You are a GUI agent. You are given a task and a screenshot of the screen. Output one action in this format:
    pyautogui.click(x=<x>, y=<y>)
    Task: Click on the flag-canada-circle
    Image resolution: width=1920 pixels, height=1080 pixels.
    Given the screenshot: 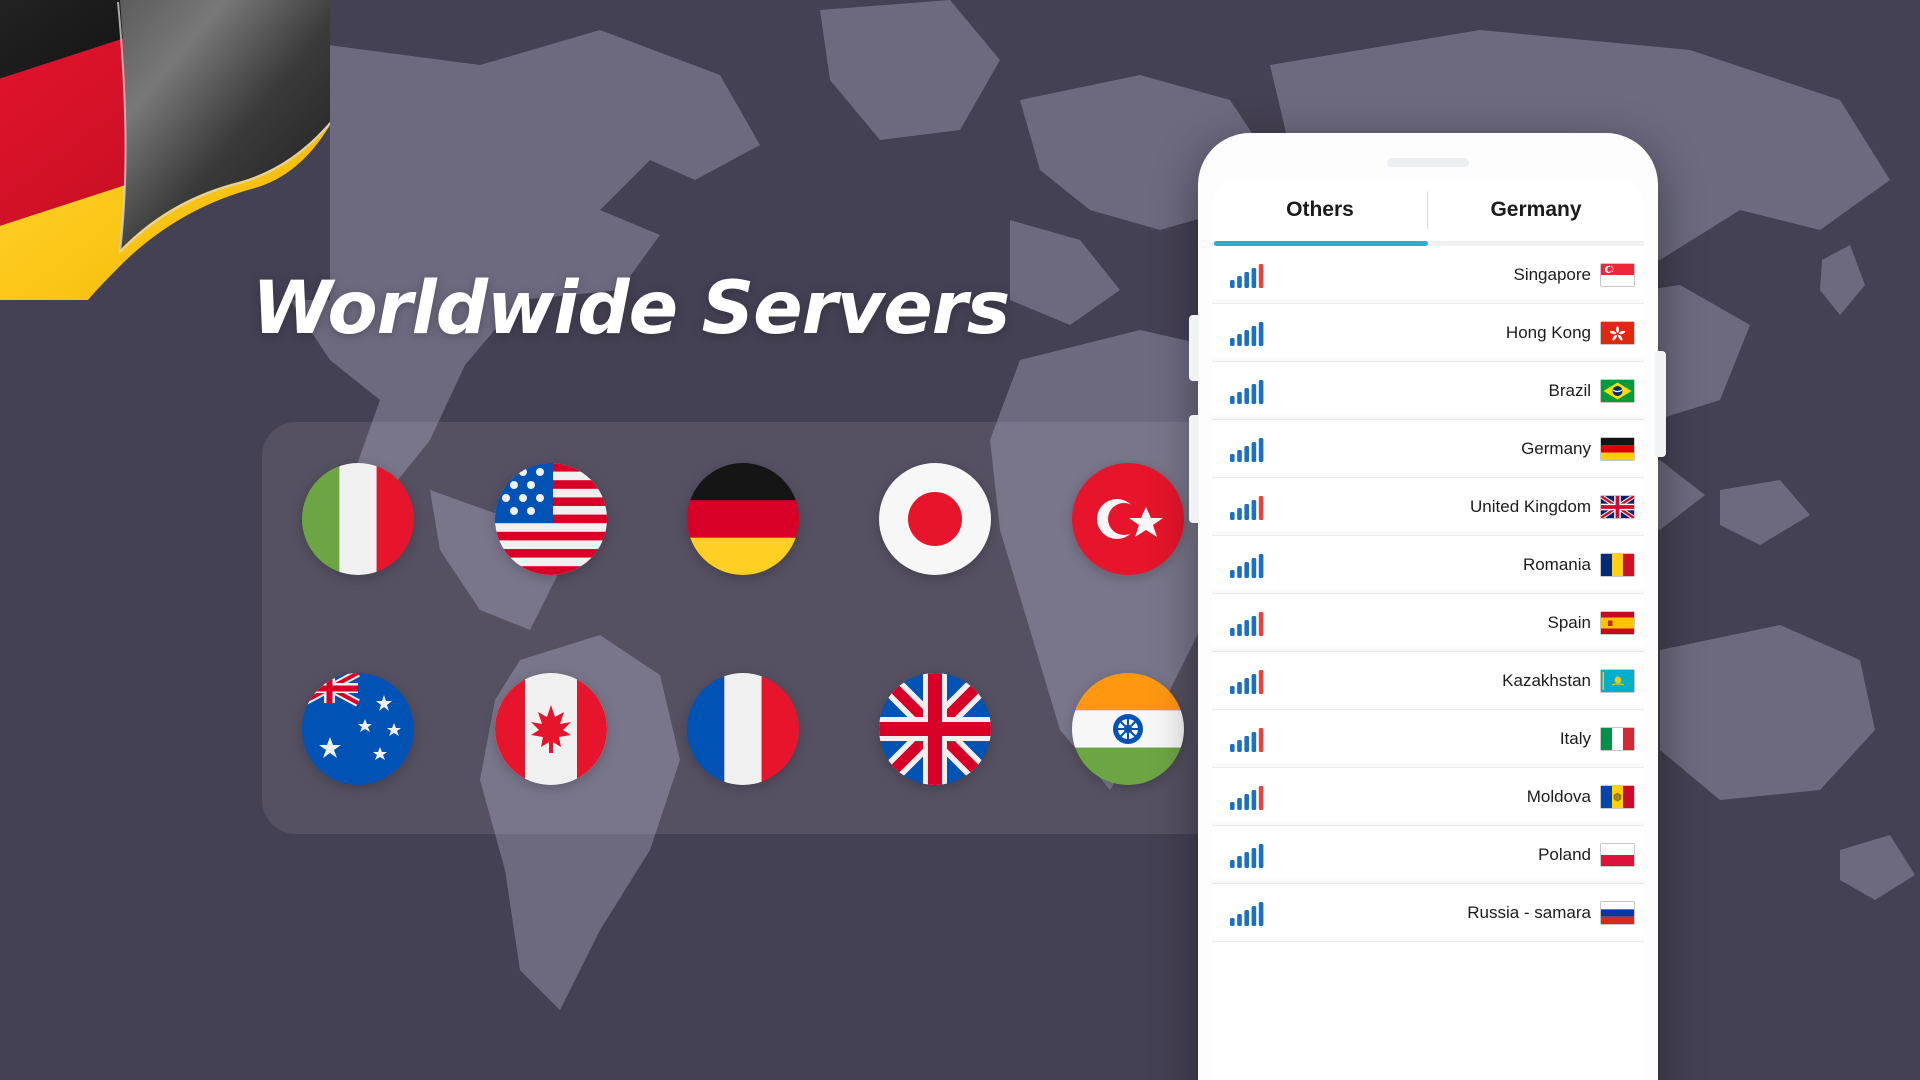 What is the action you would take?
    pyautogui.click(x=550, y=729)
    